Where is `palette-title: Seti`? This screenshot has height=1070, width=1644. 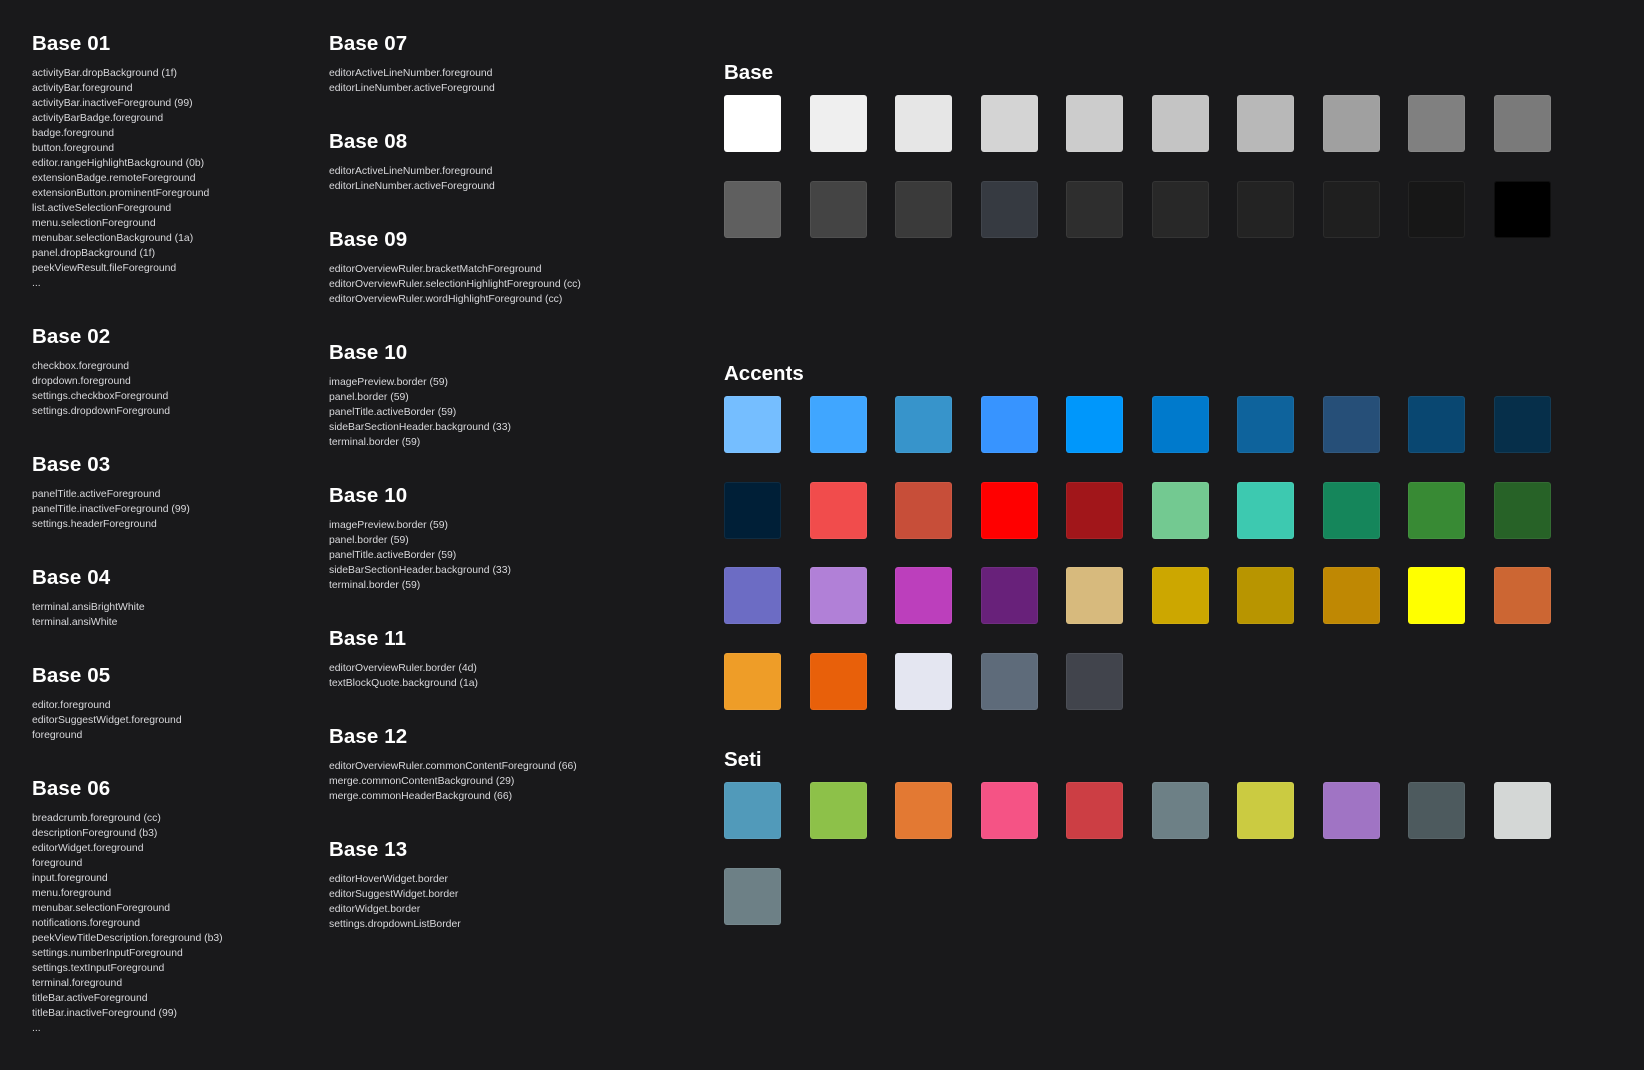 palette-title: Seti is located at coordinates (743, 759).